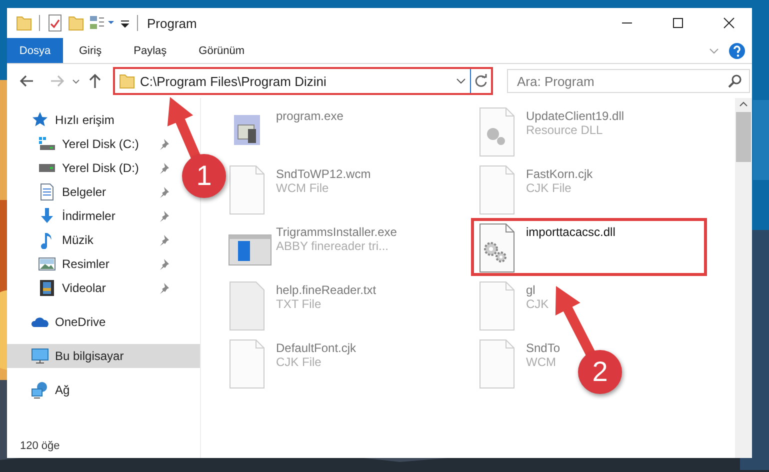 The height and width of the screenshot is (472, 769). What do you see at coordinates (221, 50) in the screenshot?
I see `ribbon-tab: Görünüm` at bounding box center [221, 50].